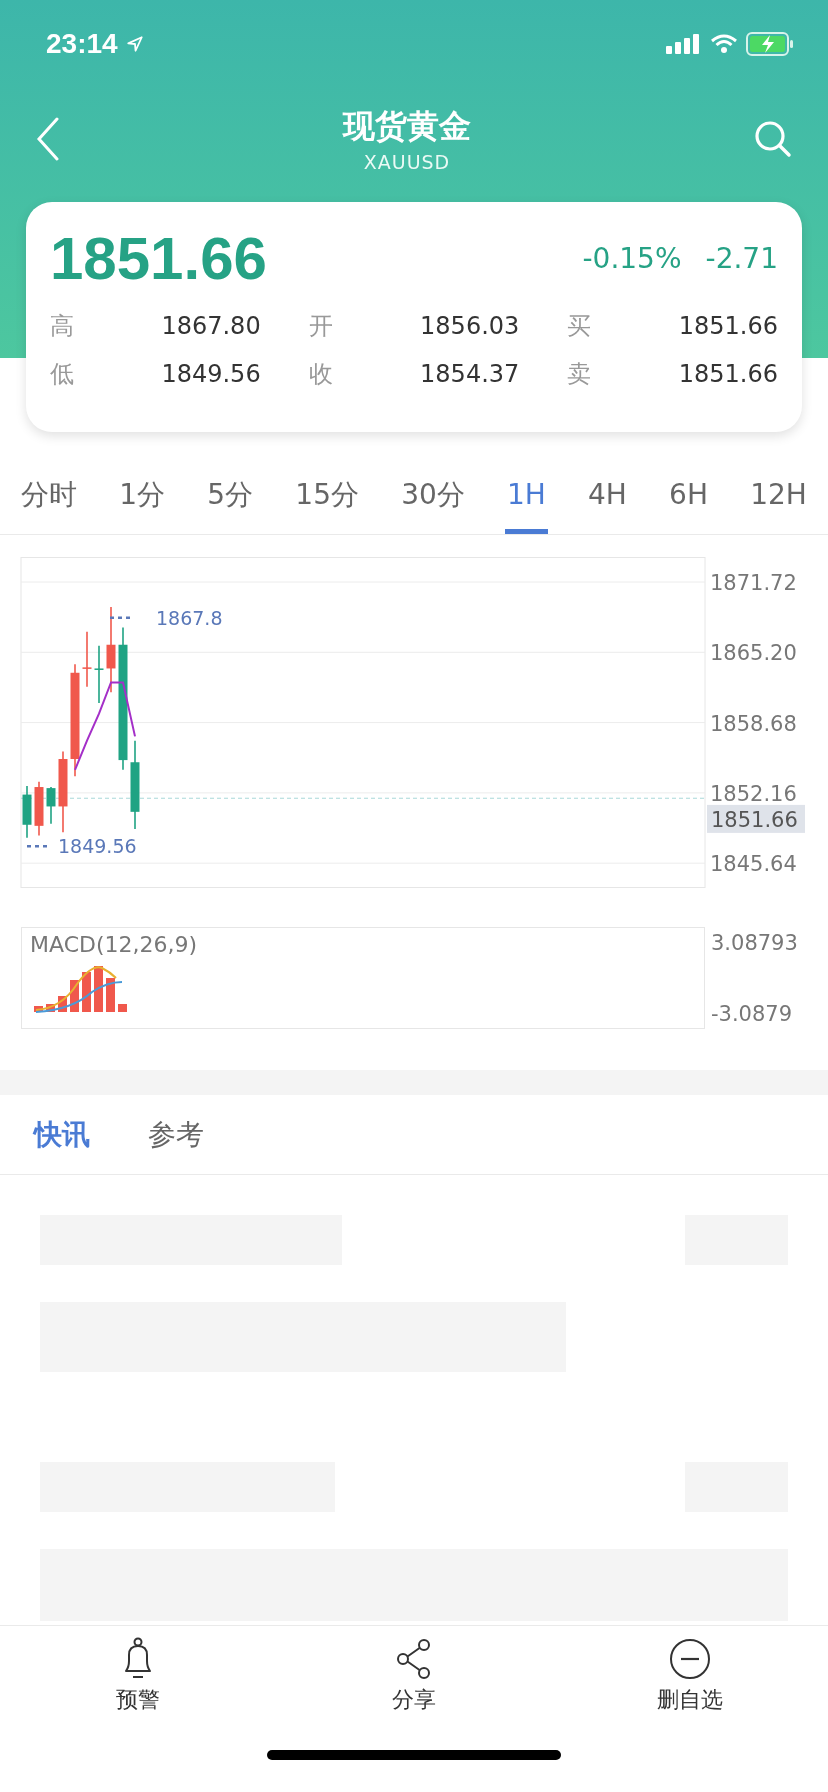 The height and width of the screenshot is (1792, 828). Describe the element at coordinates (48, 139) in the screenshot. I see `back-icon` at that location.